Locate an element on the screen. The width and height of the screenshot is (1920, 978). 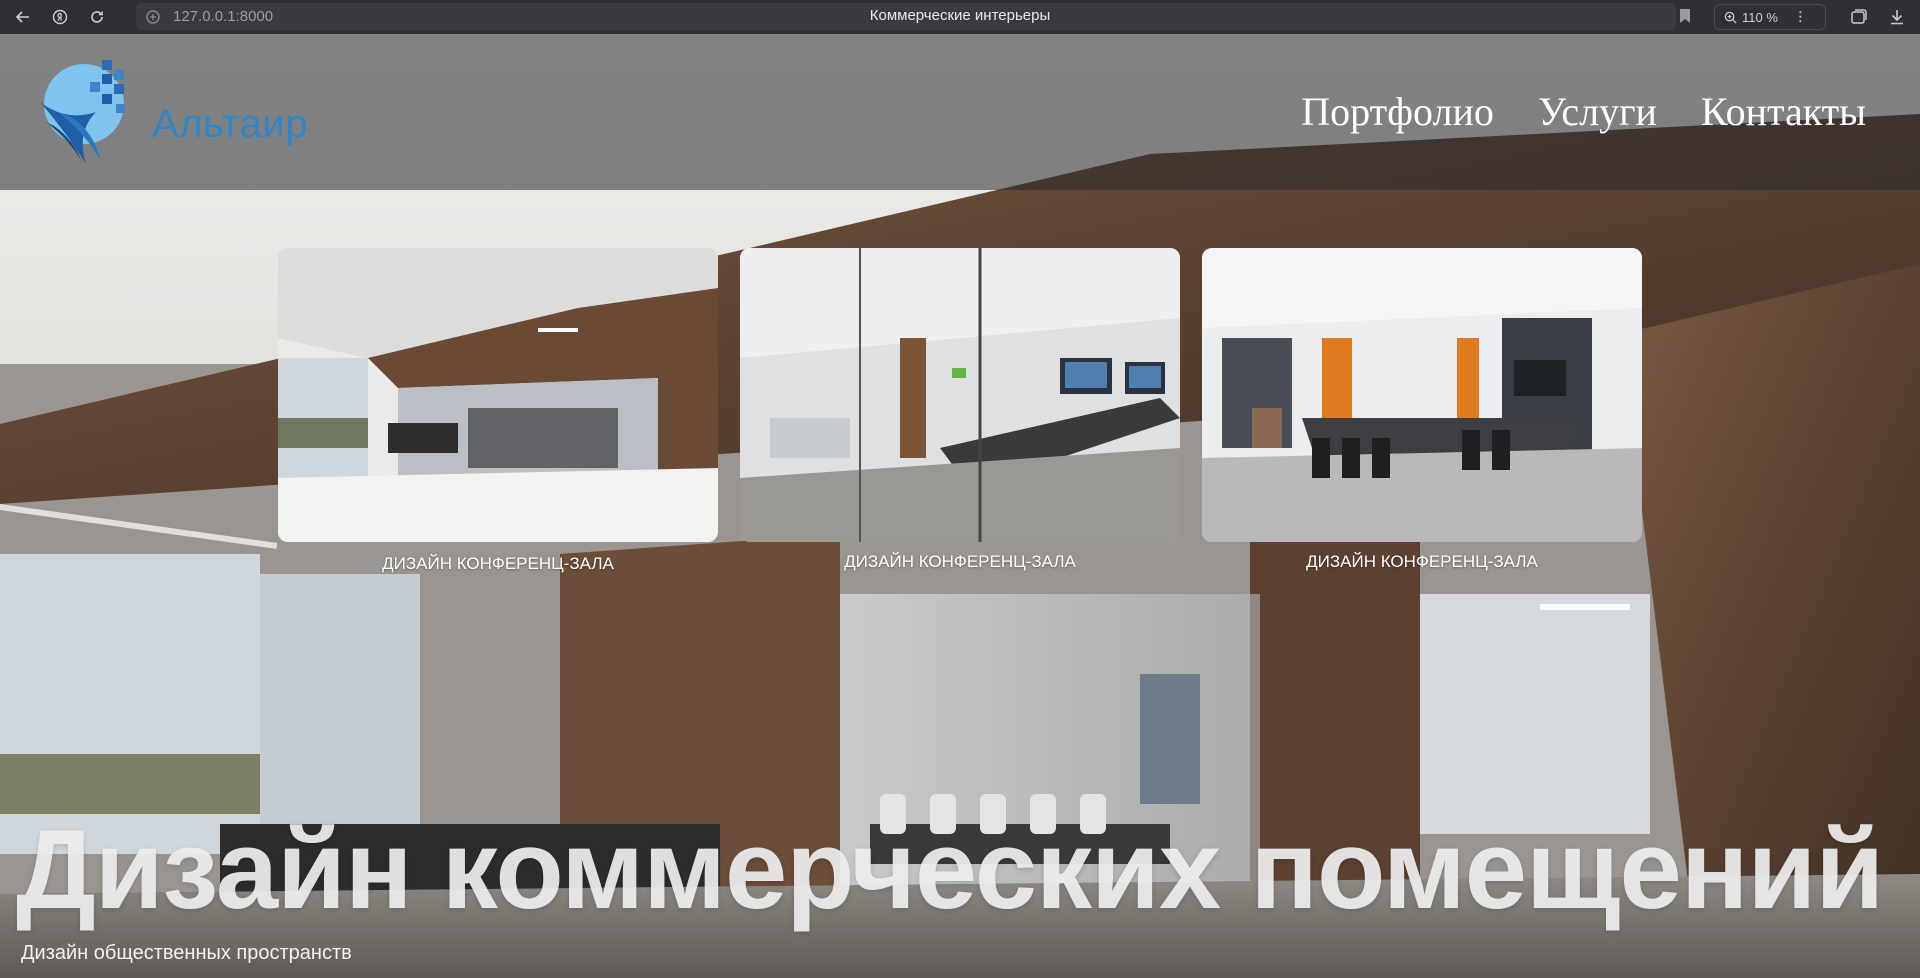
url-text: 127.0.0.1:8000 is located at coordinates (223, 16).